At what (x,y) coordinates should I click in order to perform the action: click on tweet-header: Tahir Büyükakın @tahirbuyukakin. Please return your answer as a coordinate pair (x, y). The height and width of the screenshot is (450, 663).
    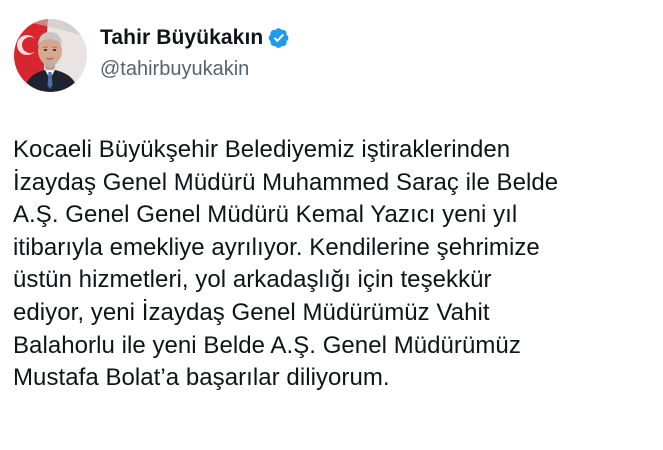
    Looking at the image, I should click on (152, 55).